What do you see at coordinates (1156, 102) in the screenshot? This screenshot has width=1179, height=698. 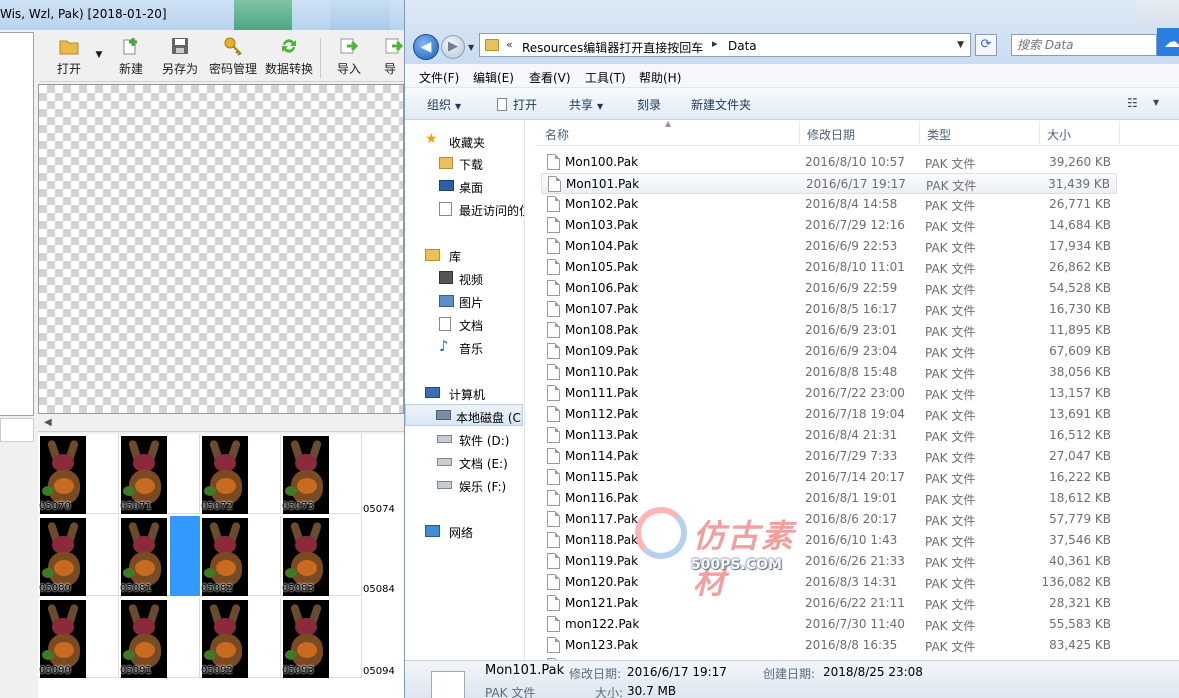 I see `view-options-dropdown: ▼` at bounding box center [1156, 102].